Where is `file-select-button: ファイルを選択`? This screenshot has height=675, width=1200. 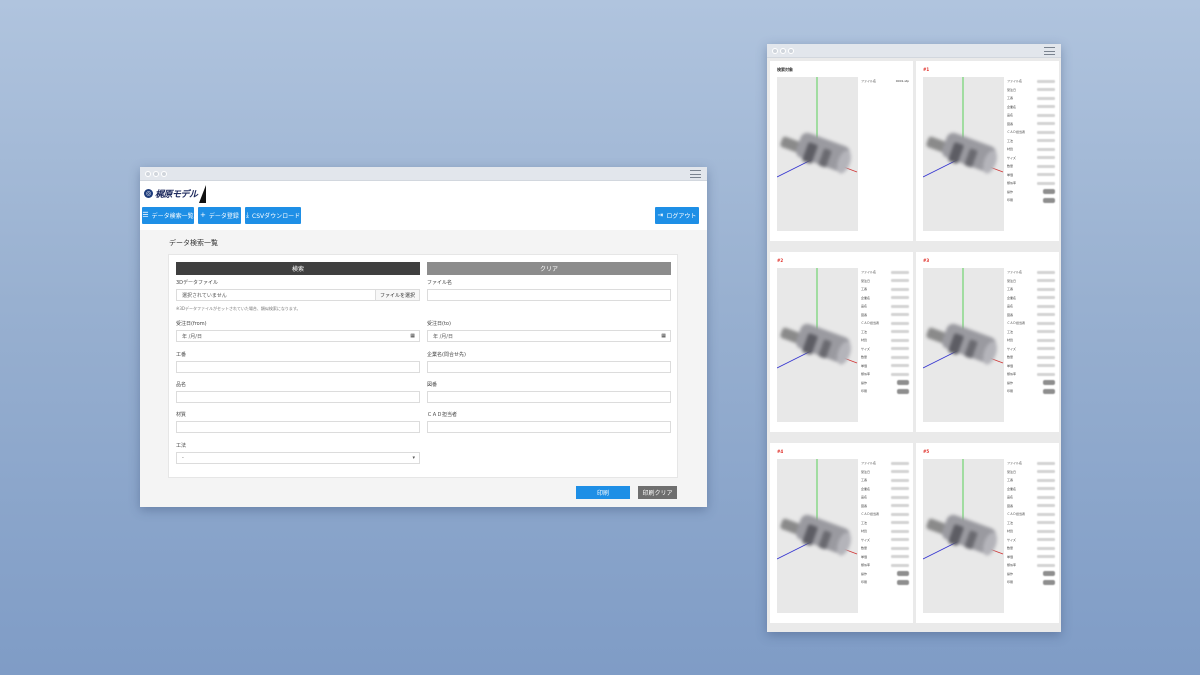 file-select-button: ファイルを選択 is located at coordinates (397, 295).